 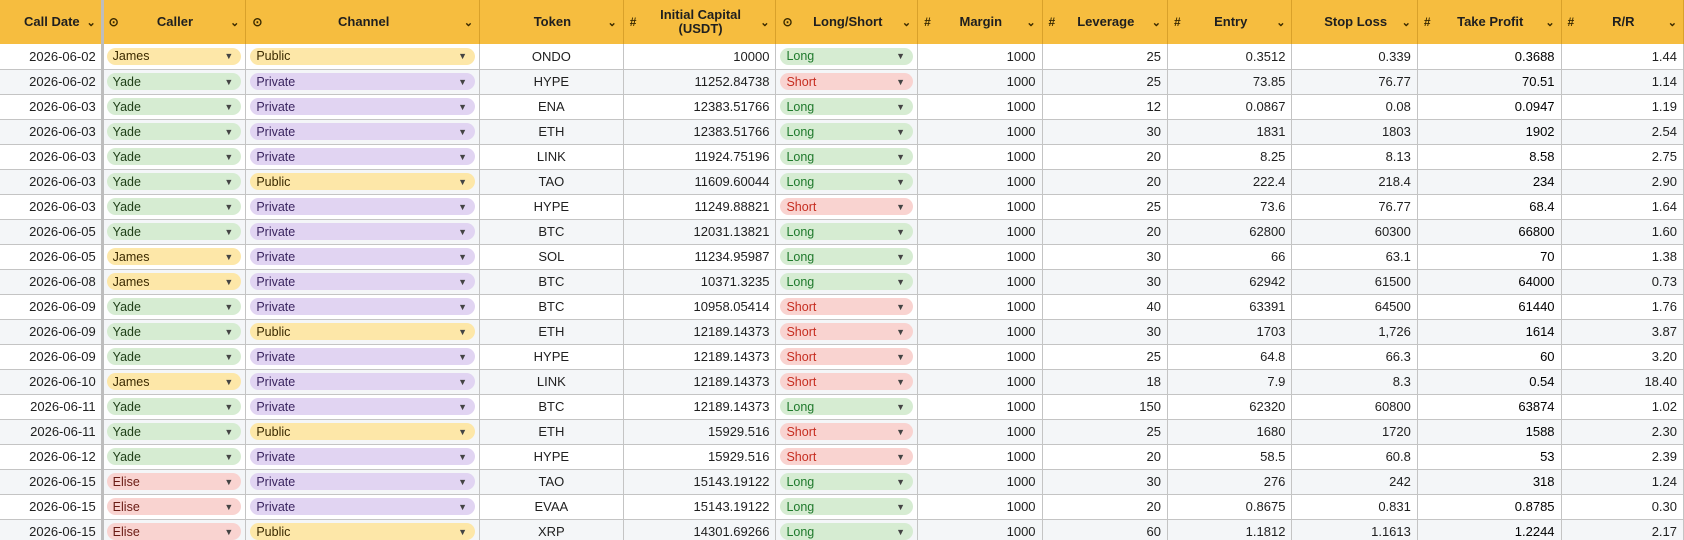 What do you see at coordinates (1489, 282) in the screenshot?
I see `take-profit-cell: 64000` at bounding box center [1489, 282].